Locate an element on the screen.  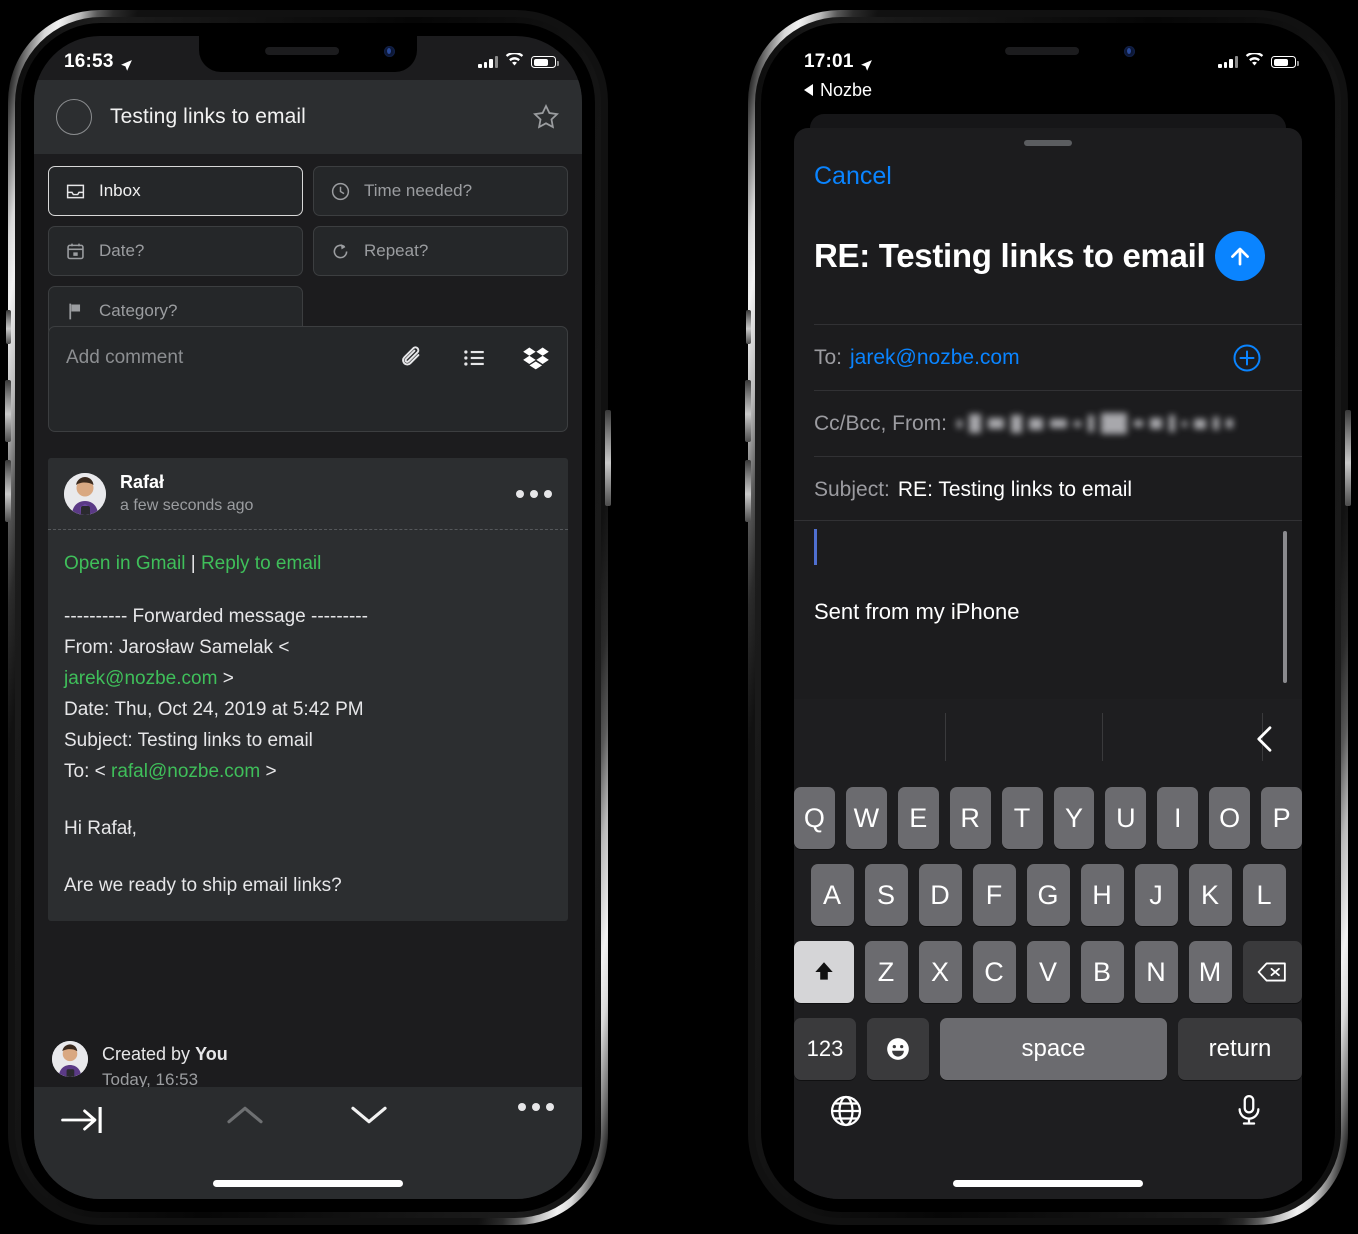
comment-actions: Open in Gmail | Reply to email is located at coordinates (308, 563).